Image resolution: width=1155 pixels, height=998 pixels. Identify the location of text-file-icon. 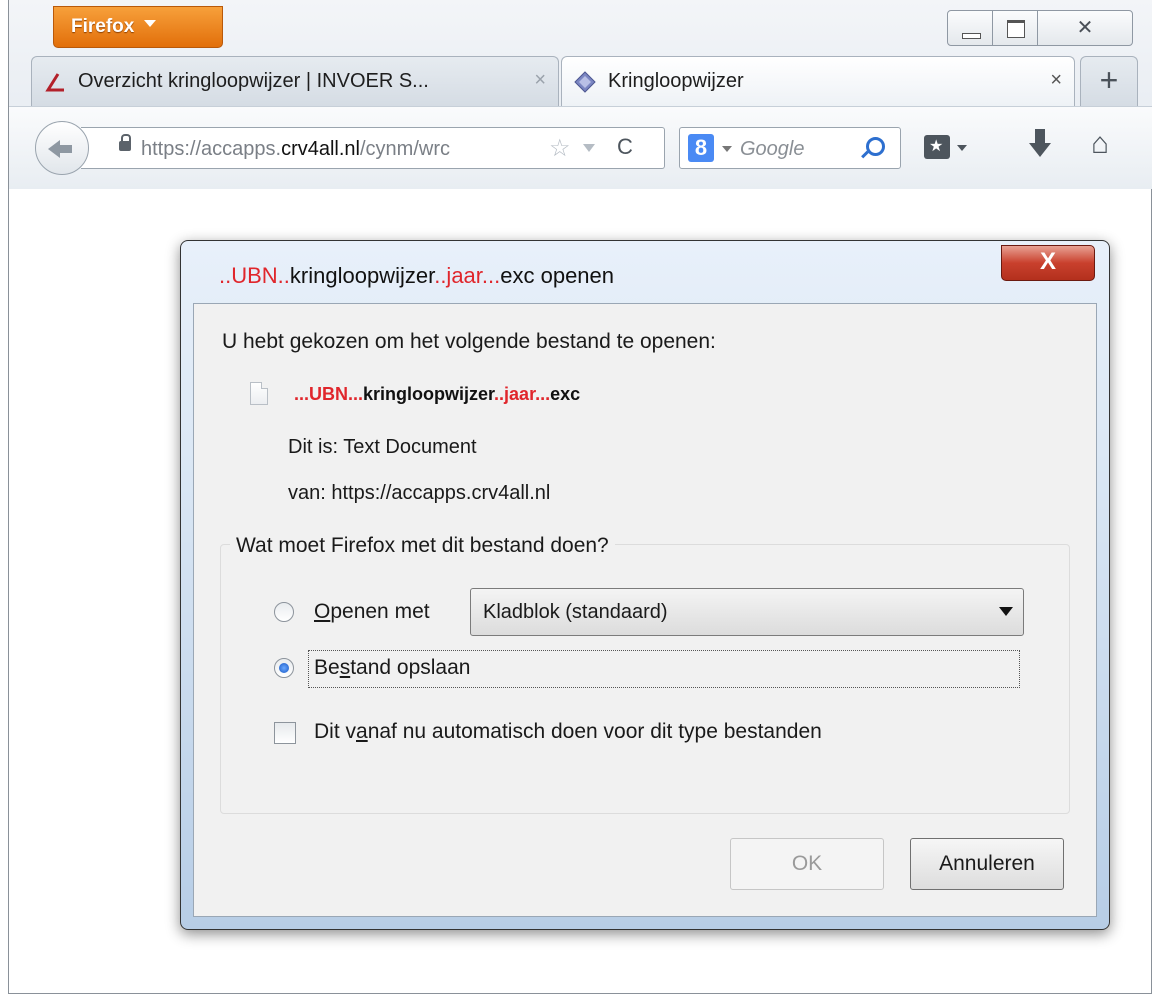
(259, 393).